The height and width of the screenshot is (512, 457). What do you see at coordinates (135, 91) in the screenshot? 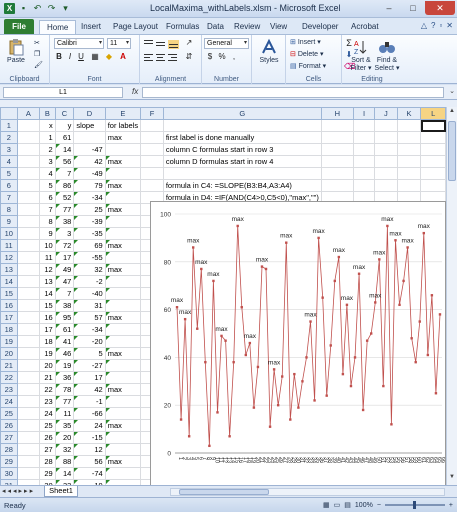
I see `fx-icon: fx` at bounding box center [135, 91].